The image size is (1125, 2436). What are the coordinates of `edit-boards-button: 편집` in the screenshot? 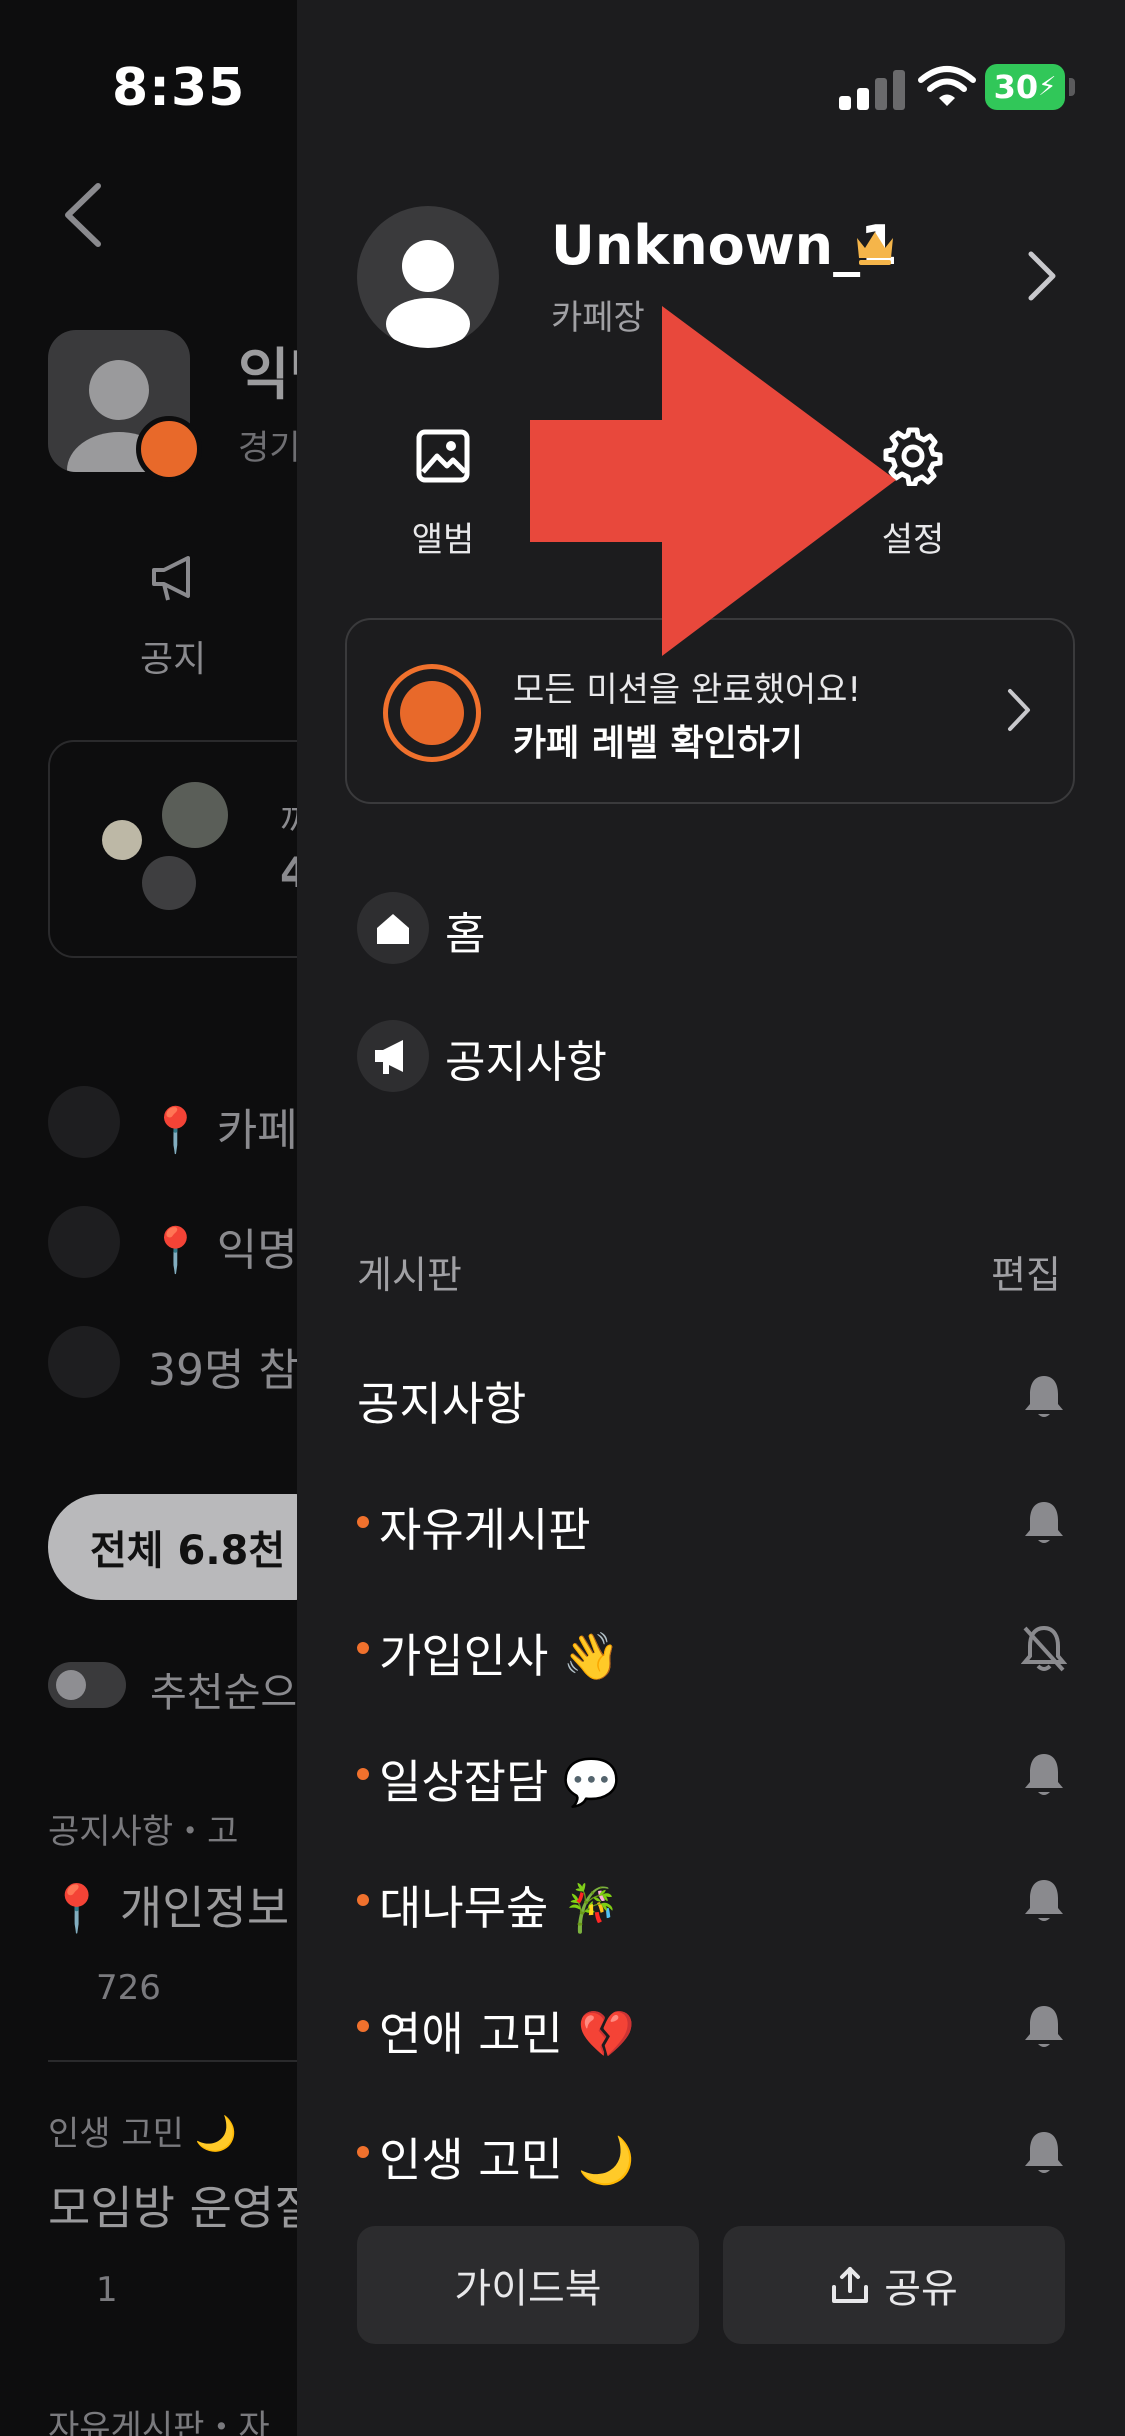 It's located at (1026, 1271).